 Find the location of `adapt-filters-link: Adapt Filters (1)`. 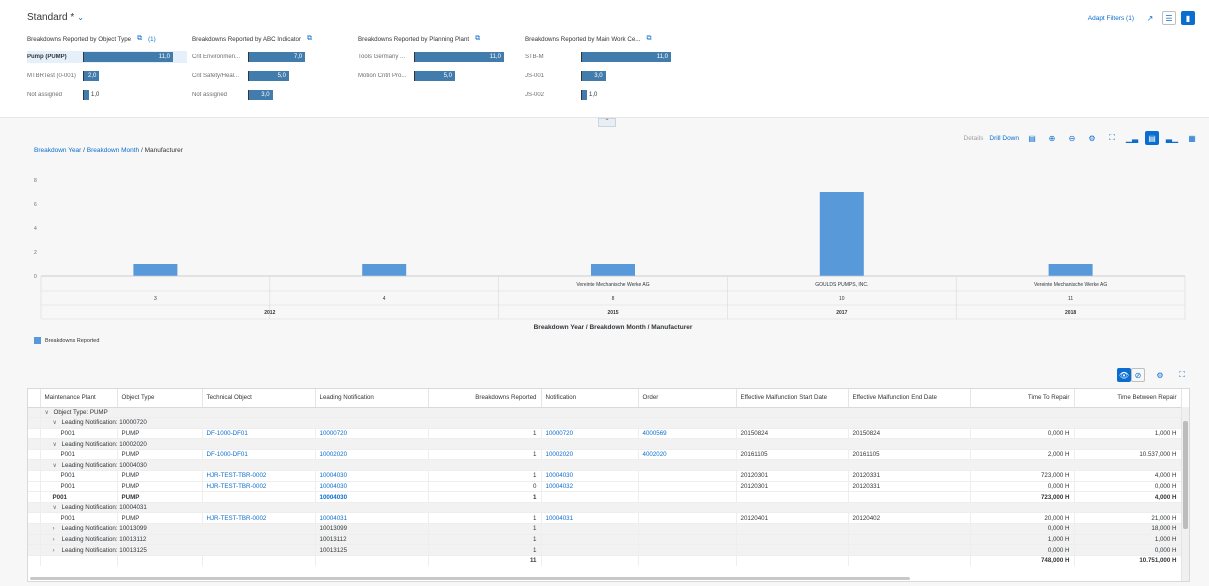

adapt-filters-link: Adapt Filters (1) is located at coordinates (1111, 18).